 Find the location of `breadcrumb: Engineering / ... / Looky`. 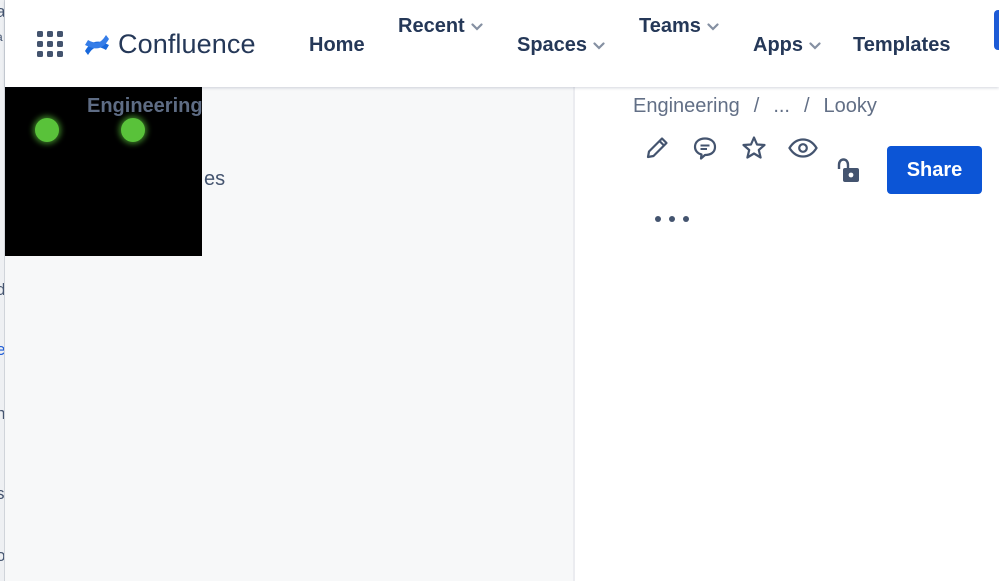

breadcrumb: Engineering / ... / Looky is located at coordinates (755, 106).